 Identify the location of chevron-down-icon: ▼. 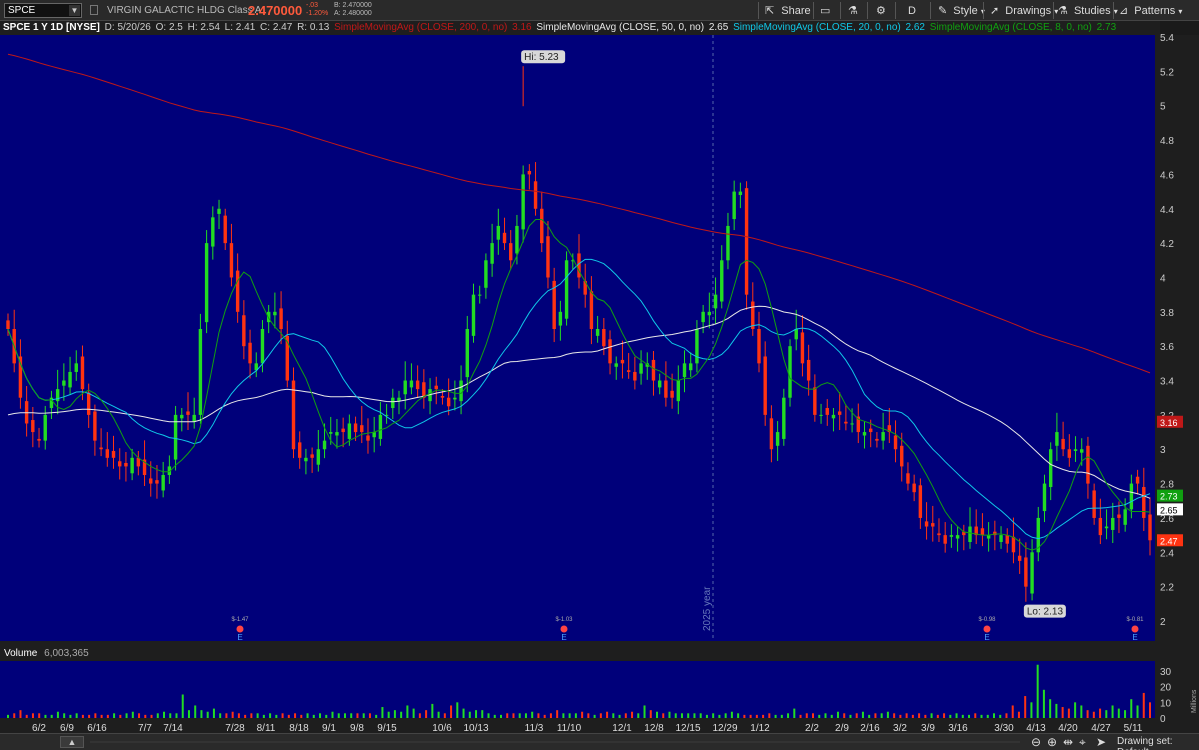
(74, 10).